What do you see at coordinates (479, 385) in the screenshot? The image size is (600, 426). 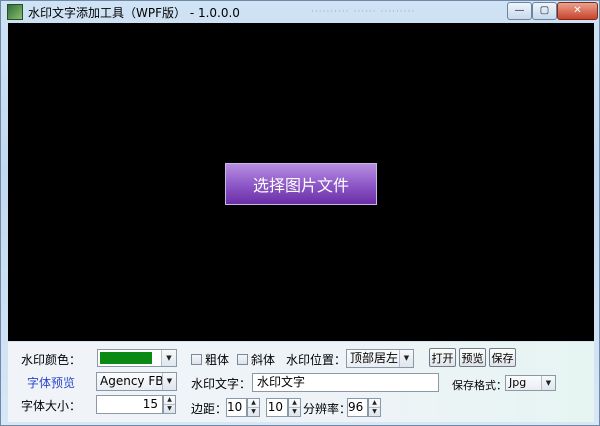 I see `save-format-label: 保存格式：` at bounding box center [479, 385].